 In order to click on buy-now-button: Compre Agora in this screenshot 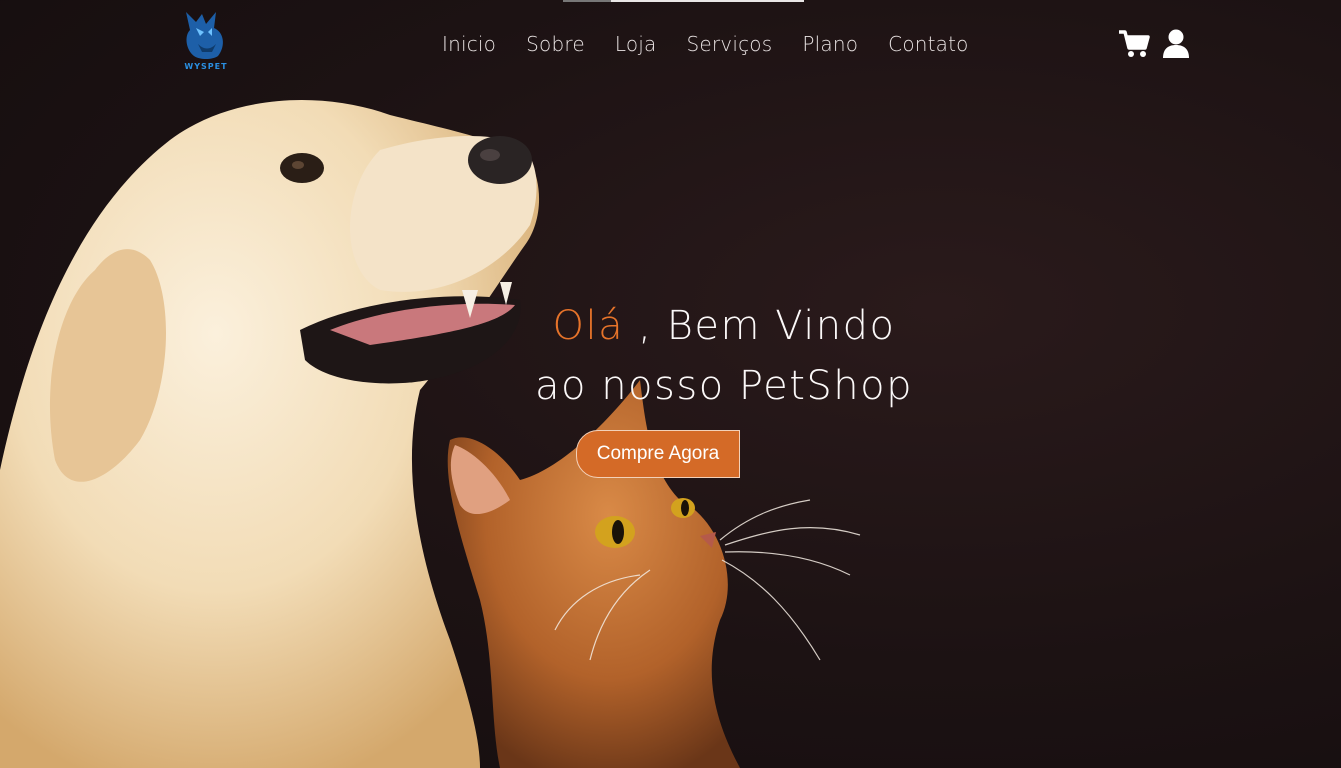, I will do `click(658, 454)`.